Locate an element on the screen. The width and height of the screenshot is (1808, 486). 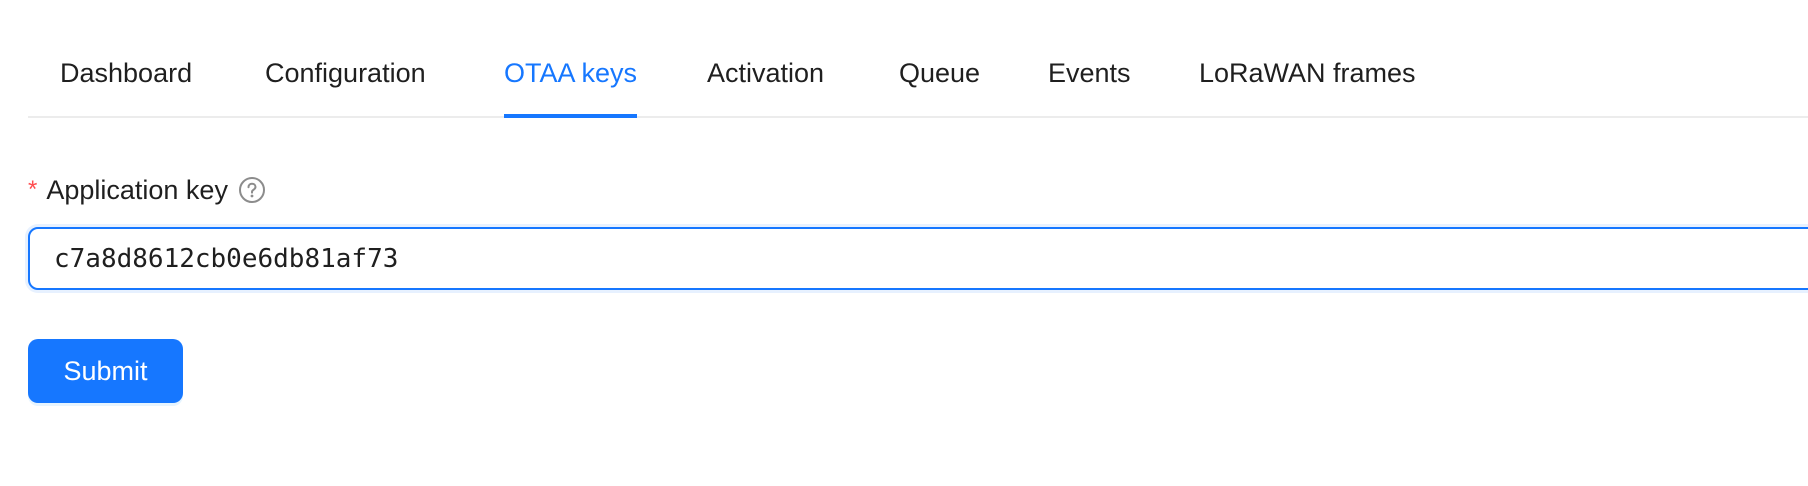
application-key-label: * Application key is located at coordinates (147, 190).